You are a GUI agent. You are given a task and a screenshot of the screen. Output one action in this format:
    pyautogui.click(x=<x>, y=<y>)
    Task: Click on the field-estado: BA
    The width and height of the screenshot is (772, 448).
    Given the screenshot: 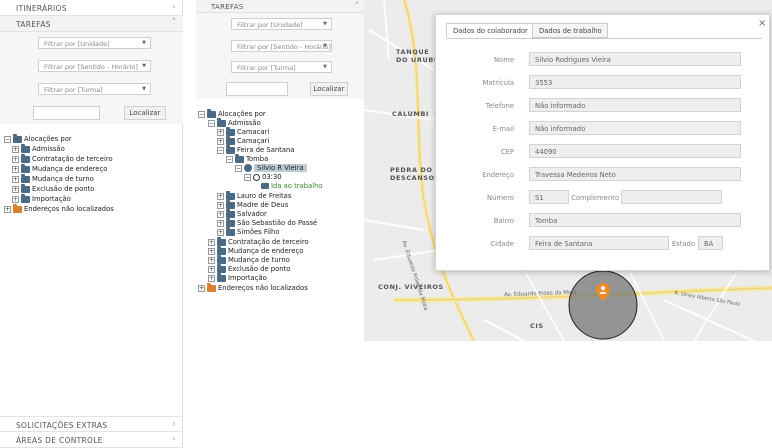 What is the action you would take?
    pyautogui.click(x=710, y=243)
    